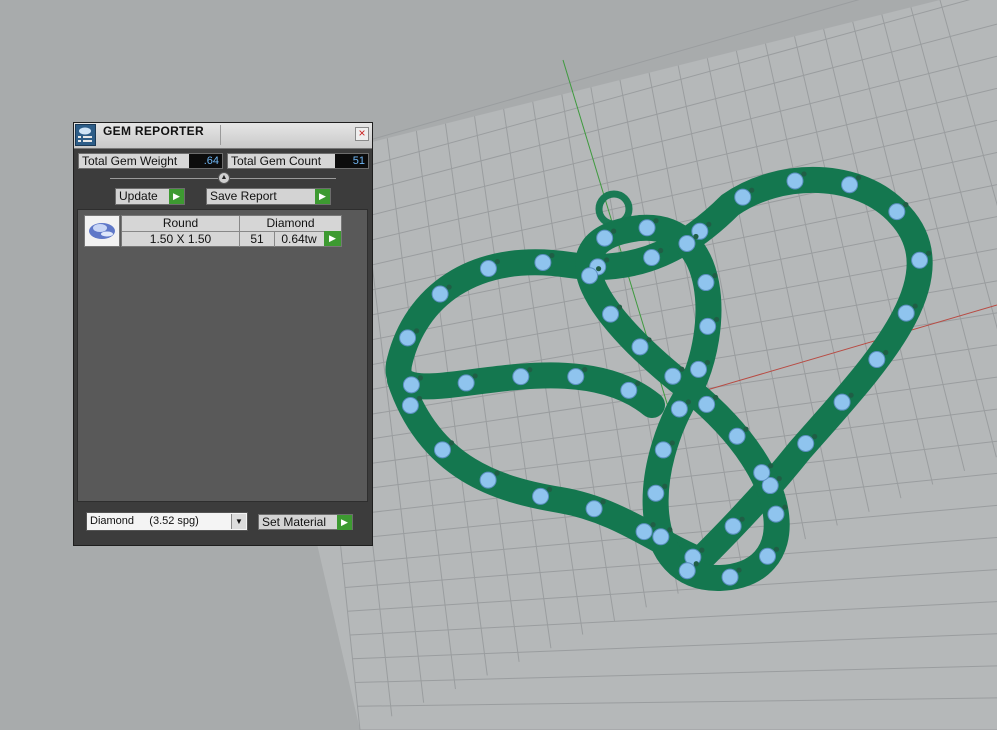 The height and width of the screenshot is (730, 997). I want to click on update-button: Update ▶, so click(150, 196).